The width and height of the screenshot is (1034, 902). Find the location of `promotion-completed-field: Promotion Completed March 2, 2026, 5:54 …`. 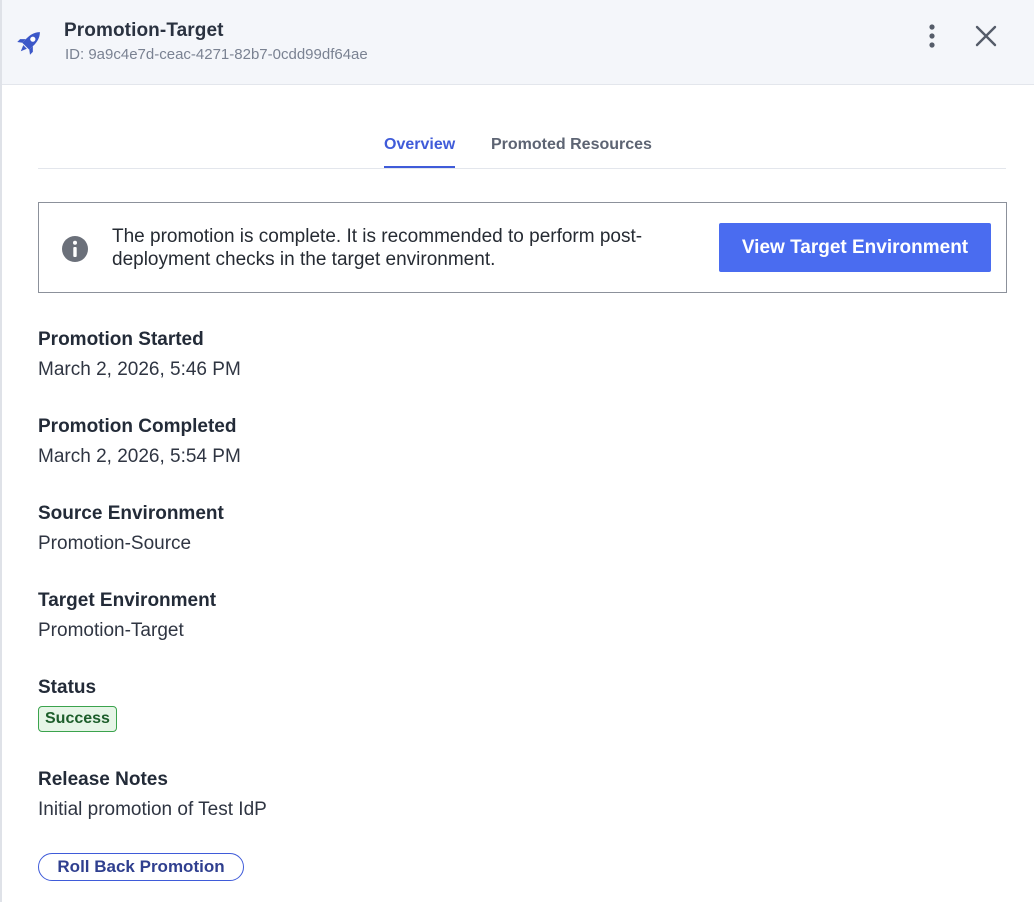

promotion-completed-field: Promotion Completed March 2, 2026, 5:54 … is located at coordinates (139, 442).